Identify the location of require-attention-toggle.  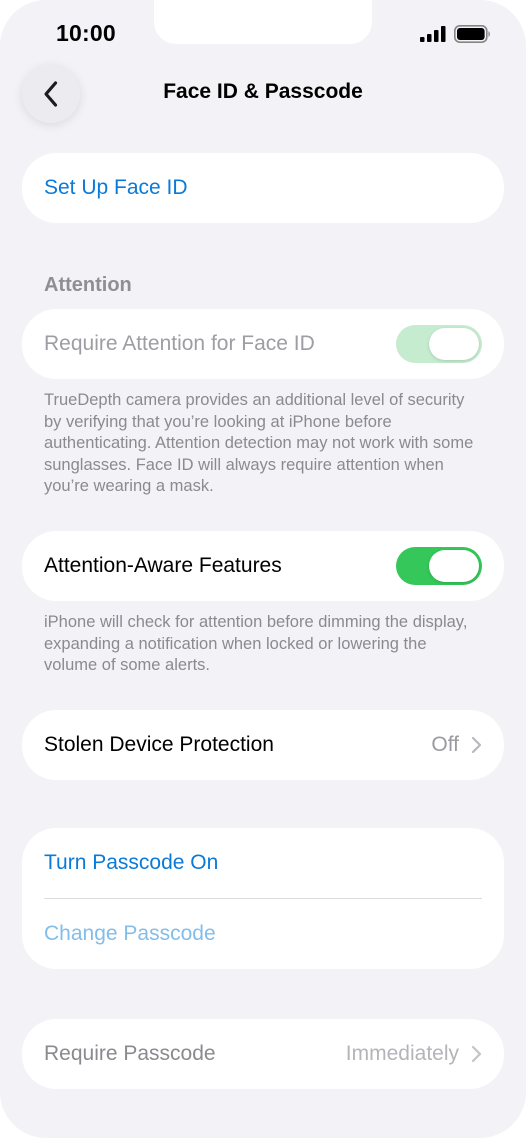
(439, 344).